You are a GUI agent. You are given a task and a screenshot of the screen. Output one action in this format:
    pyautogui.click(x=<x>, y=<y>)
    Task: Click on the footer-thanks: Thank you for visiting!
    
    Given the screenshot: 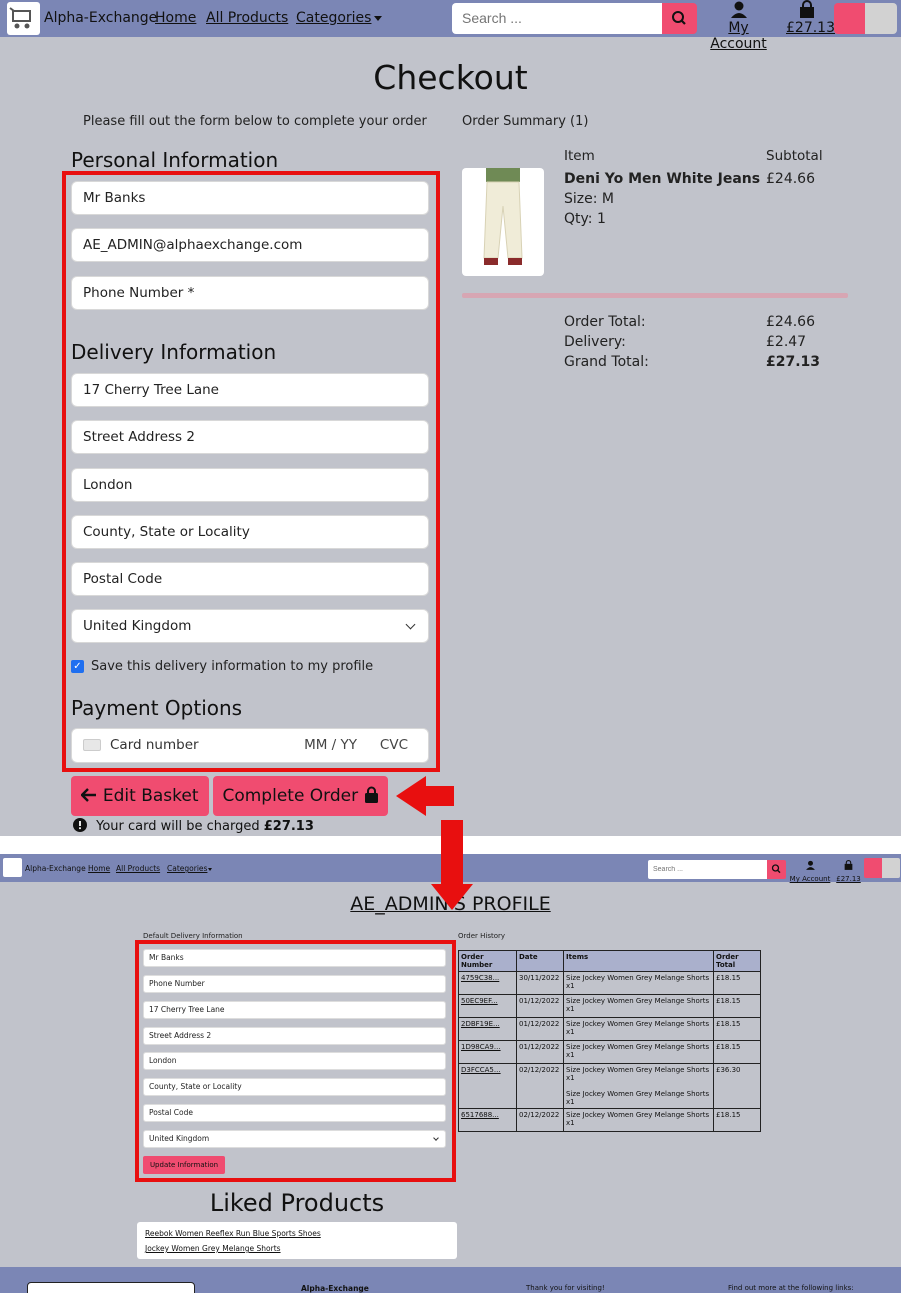 What is the action you would take?
    pyautogui.click(x=565, y=1288)
    